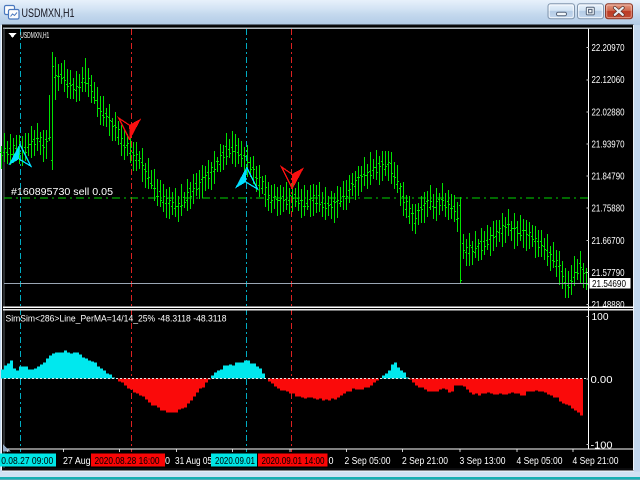 This screenshot has width=640, height=480. What do you see at coordinates (27, 461) in the screenshot?
I see `svg-text: 0.08.27 09:00` at bounding box center [27, 461].